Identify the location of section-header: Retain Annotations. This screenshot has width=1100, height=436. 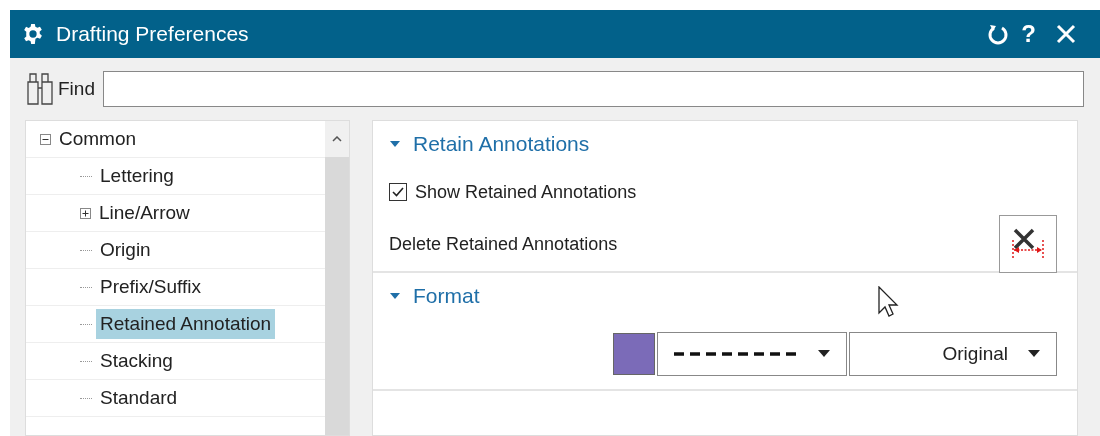
(501, 144).